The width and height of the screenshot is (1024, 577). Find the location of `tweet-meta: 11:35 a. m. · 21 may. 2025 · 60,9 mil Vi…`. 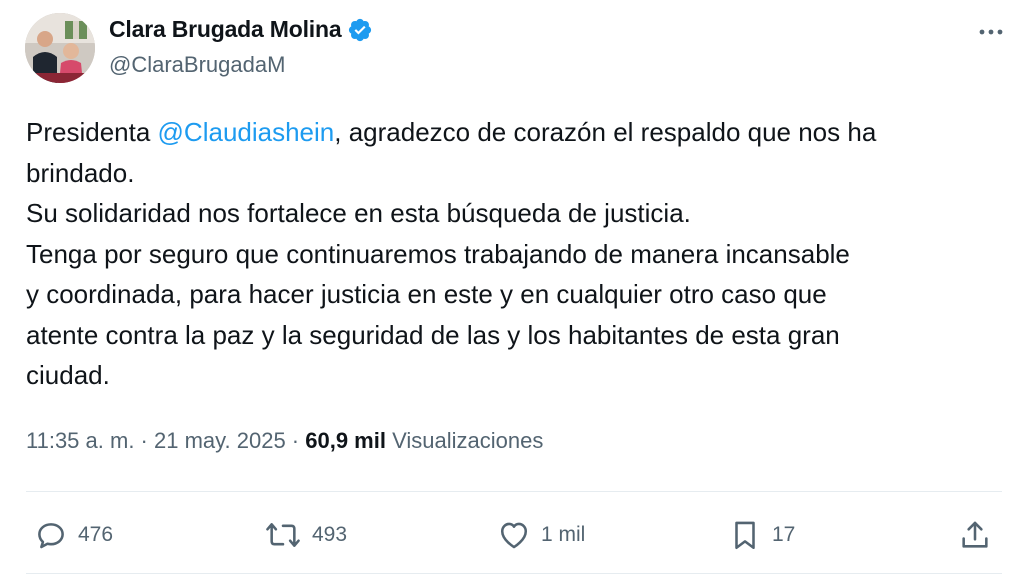

tweet-meta: 11:35 a. m. · 21 may. 2025 · 60,9 mil Vi… is located at coordinates (284, 441).